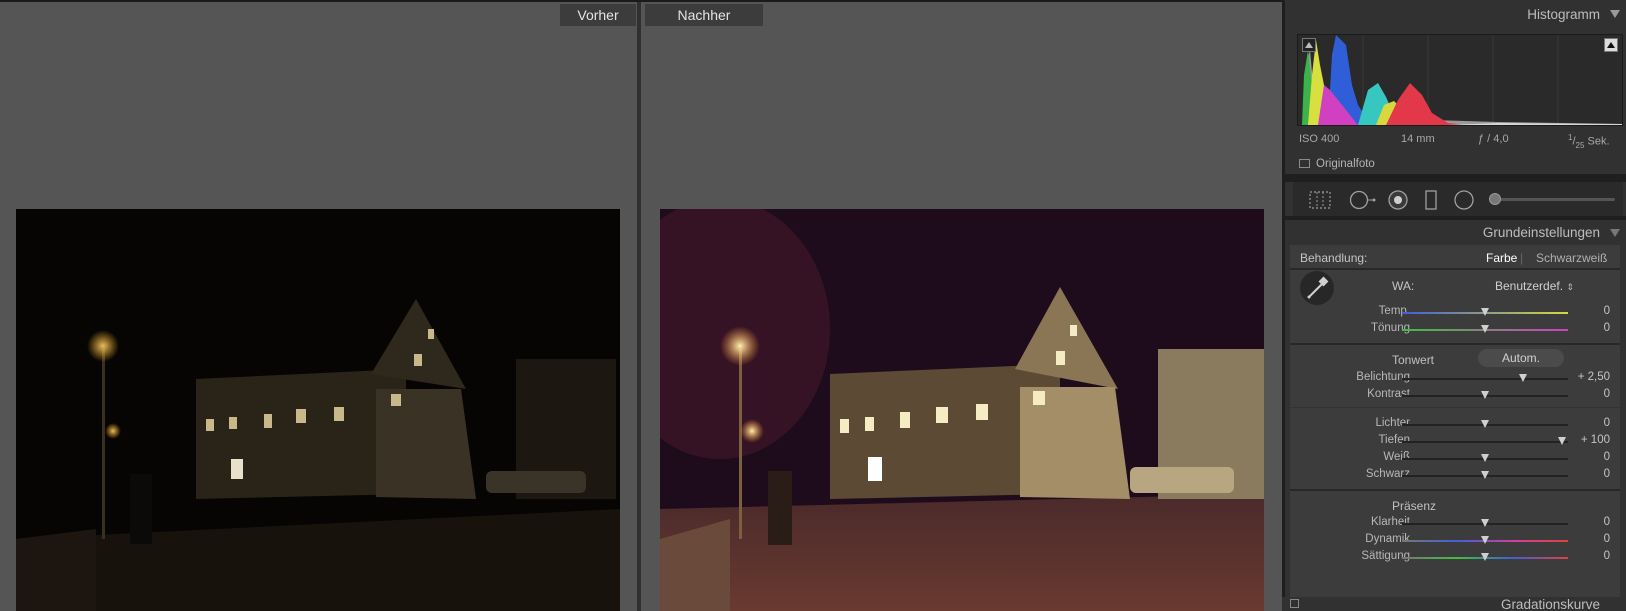 Image resolution: width=1626 pixels, height=611 pixels. What do you see at coordinates (1294, 603) in the screenshot?
I see `panel-toggle-checkbox` at bounding box center [1294, 603].